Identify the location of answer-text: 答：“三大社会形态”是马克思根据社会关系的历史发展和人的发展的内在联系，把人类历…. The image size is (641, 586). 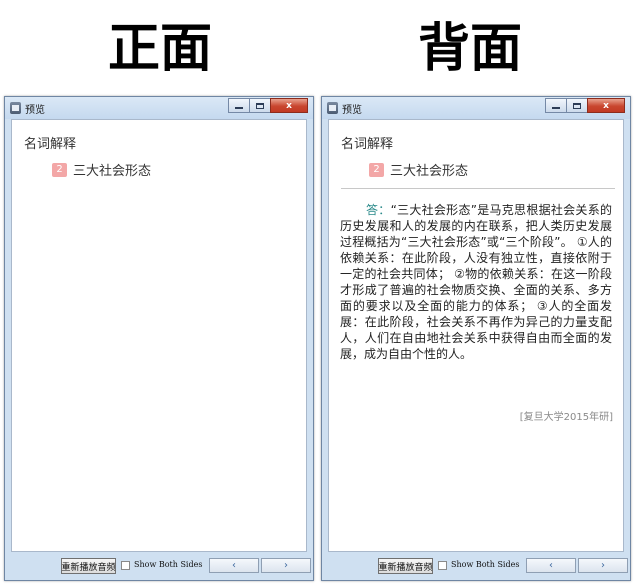
(476, 282).